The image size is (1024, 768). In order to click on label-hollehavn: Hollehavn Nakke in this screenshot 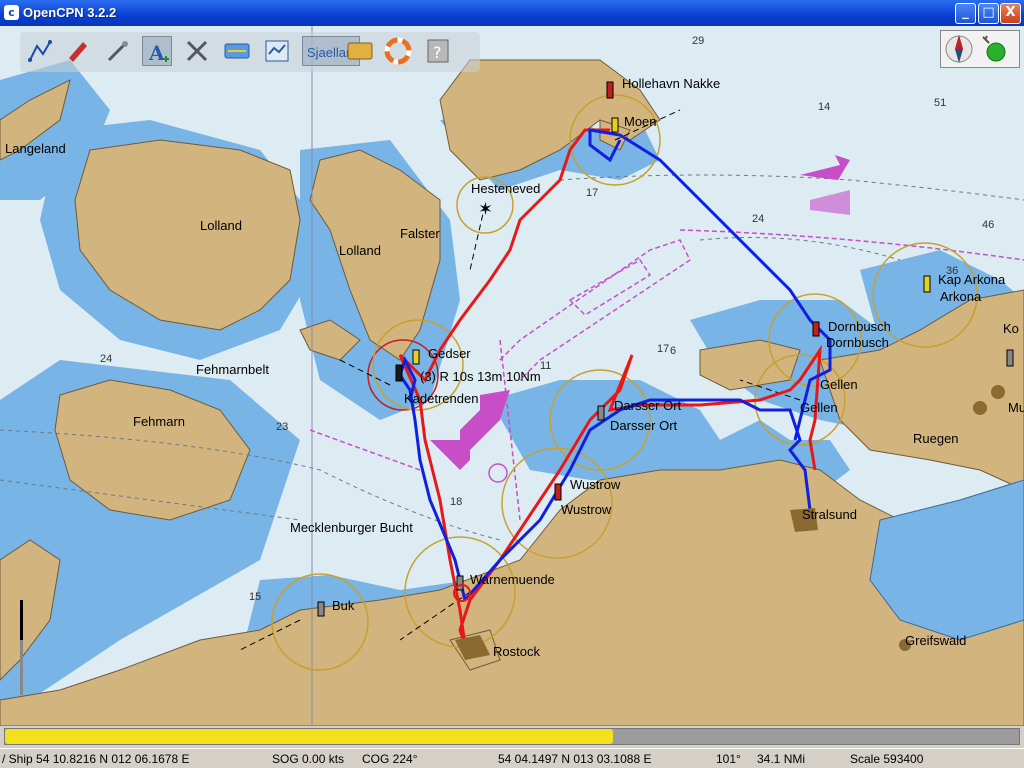, I will do `click(671, 83)`.